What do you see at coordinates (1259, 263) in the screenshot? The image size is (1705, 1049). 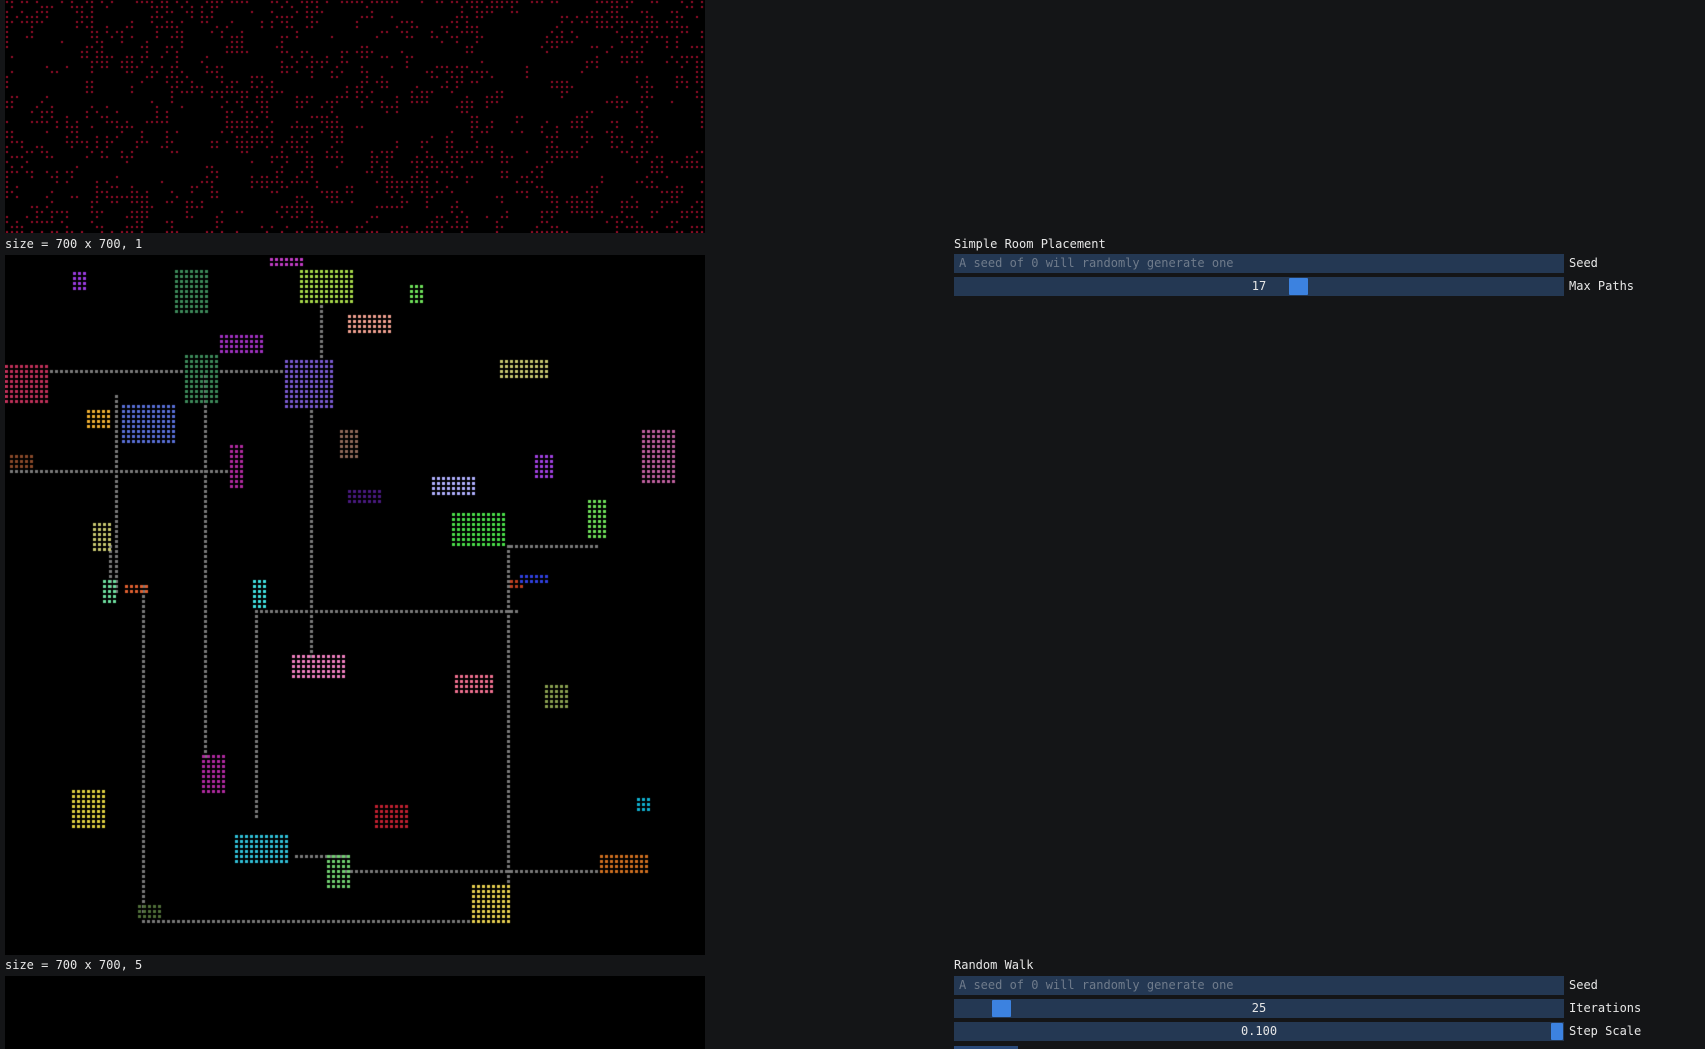 I see `simple-room-seed-input: A seed of 0 will randomly generate one` at bounding box center [1259, 263].